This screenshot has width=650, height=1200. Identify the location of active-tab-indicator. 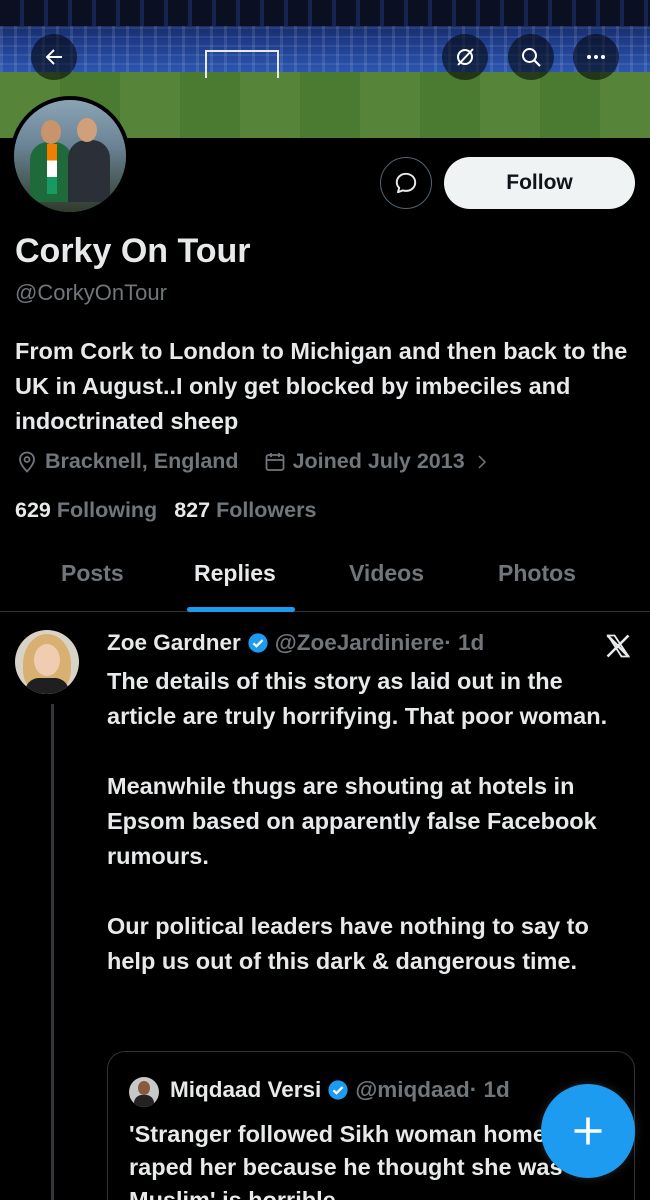
(241, 609).